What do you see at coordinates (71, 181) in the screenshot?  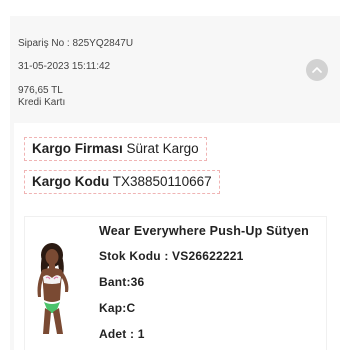 I see `shipping-code-label: Kargo Kodu` at bounding box center [71, 181].